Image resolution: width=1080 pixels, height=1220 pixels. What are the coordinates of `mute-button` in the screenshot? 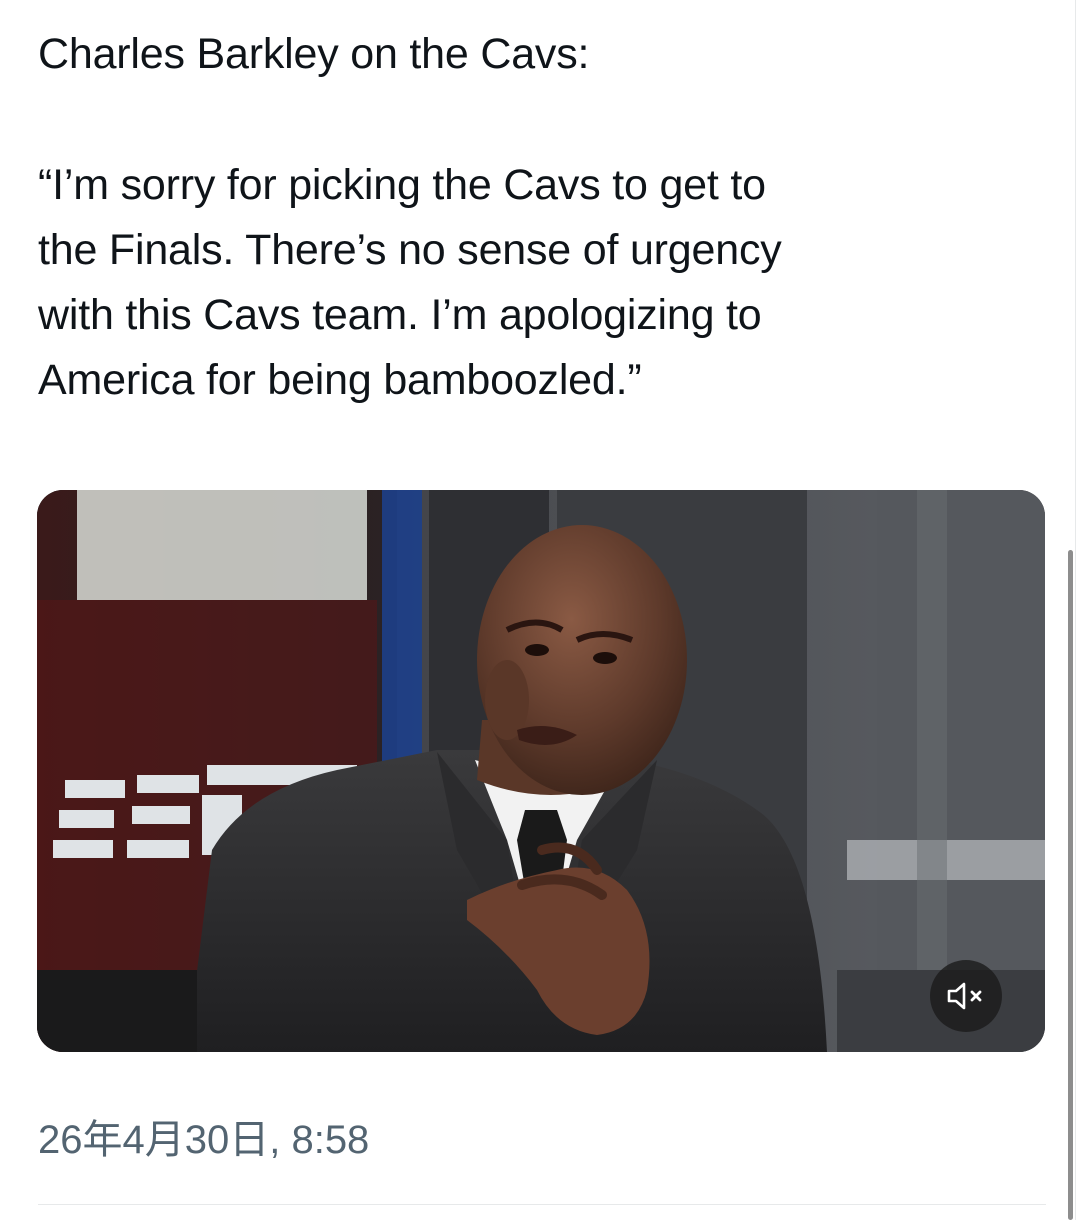 It's located at (966, 996).